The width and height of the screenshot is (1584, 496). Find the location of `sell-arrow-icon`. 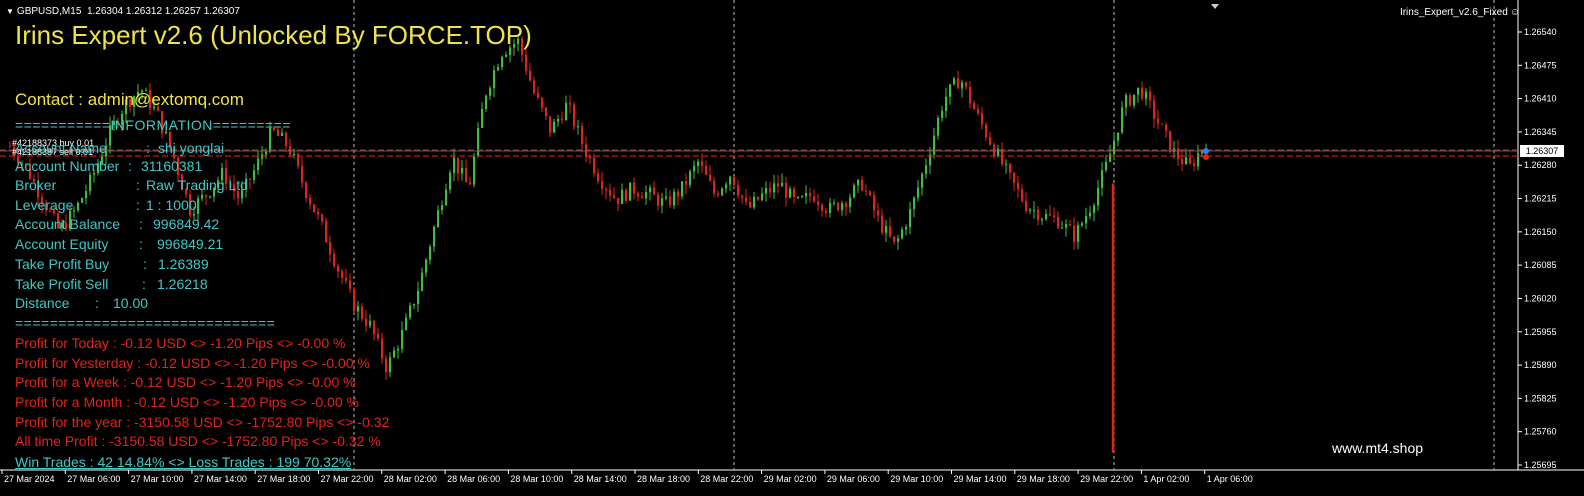

sell-arrow-icon is located at coordinates (1206, 157).